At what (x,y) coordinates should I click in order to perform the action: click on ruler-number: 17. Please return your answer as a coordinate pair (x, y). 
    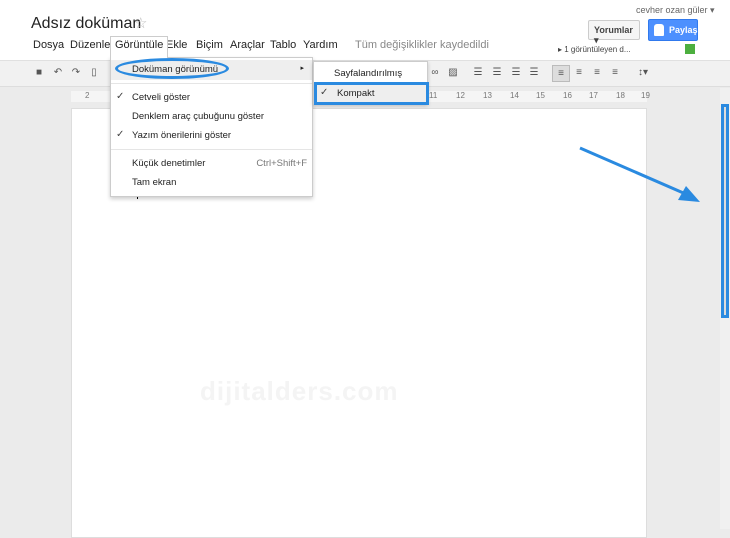
    Looking at the image, I should click on (593, 95).